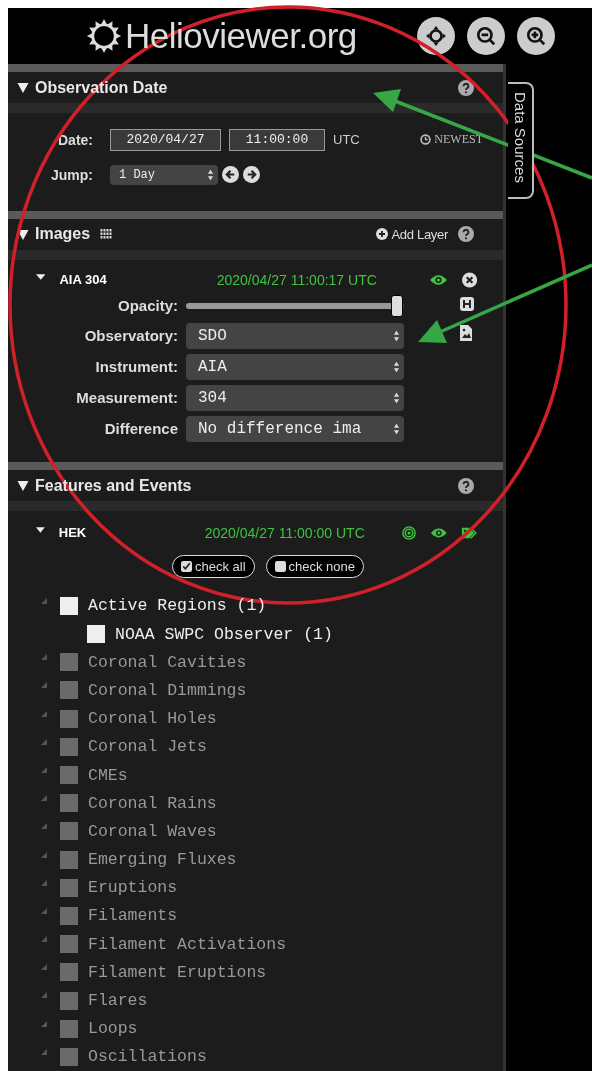 The height and width of the screenshot is (1071, 592). What do you see at coordinates (469, 279) in the screenshot?
I see `close-icon` at bounding box center [469, 279].